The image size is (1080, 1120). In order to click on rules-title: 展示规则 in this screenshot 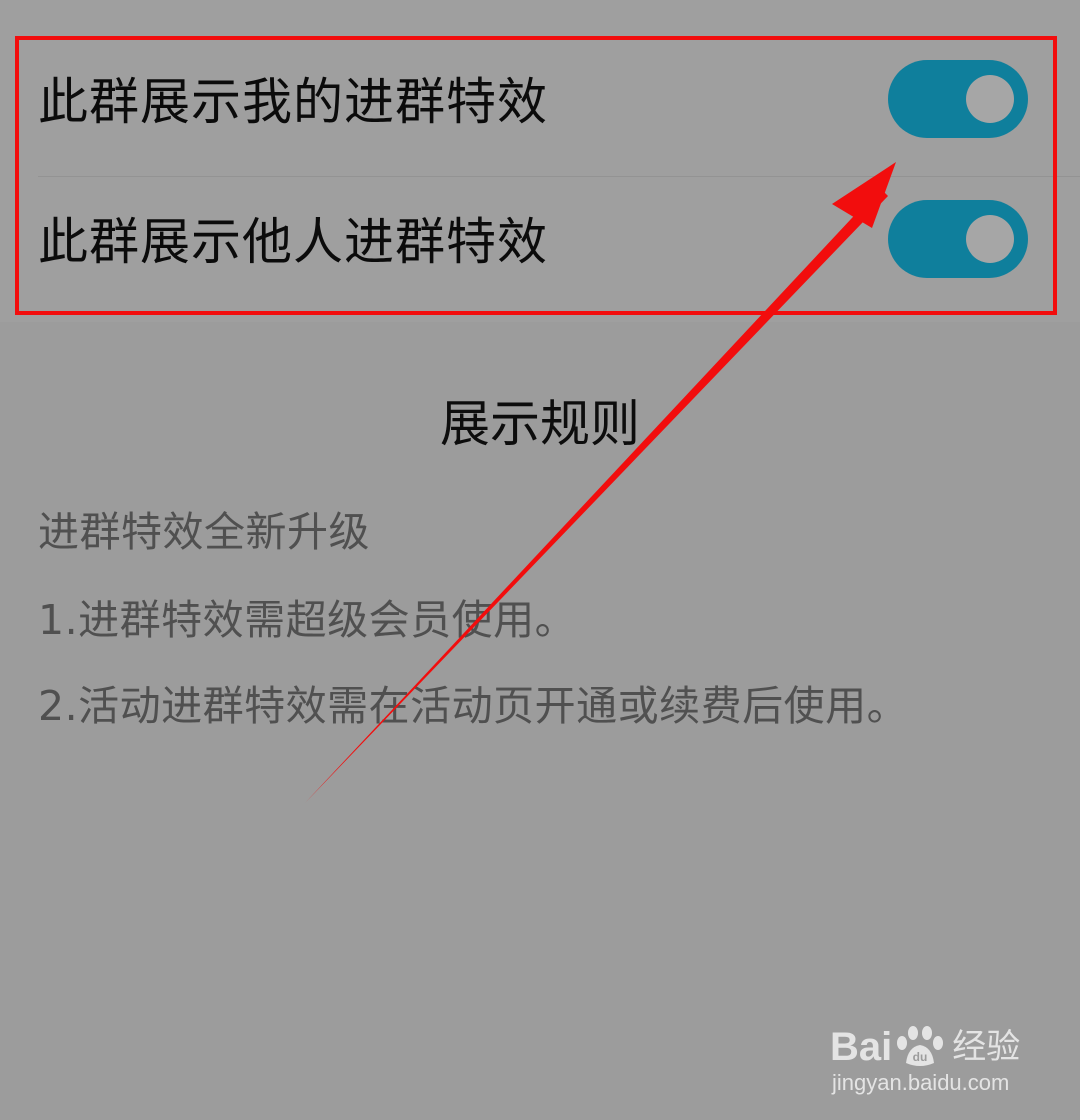, I will do `click(540, 424)`.